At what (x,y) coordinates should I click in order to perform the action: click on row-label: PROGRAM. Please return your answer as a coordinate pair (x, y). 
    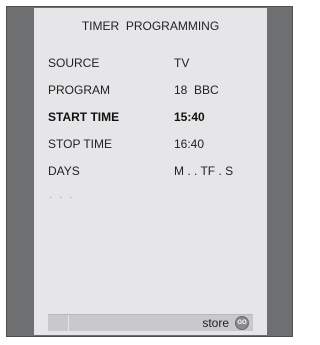
    Looking at the image, I should click on (79, 90).